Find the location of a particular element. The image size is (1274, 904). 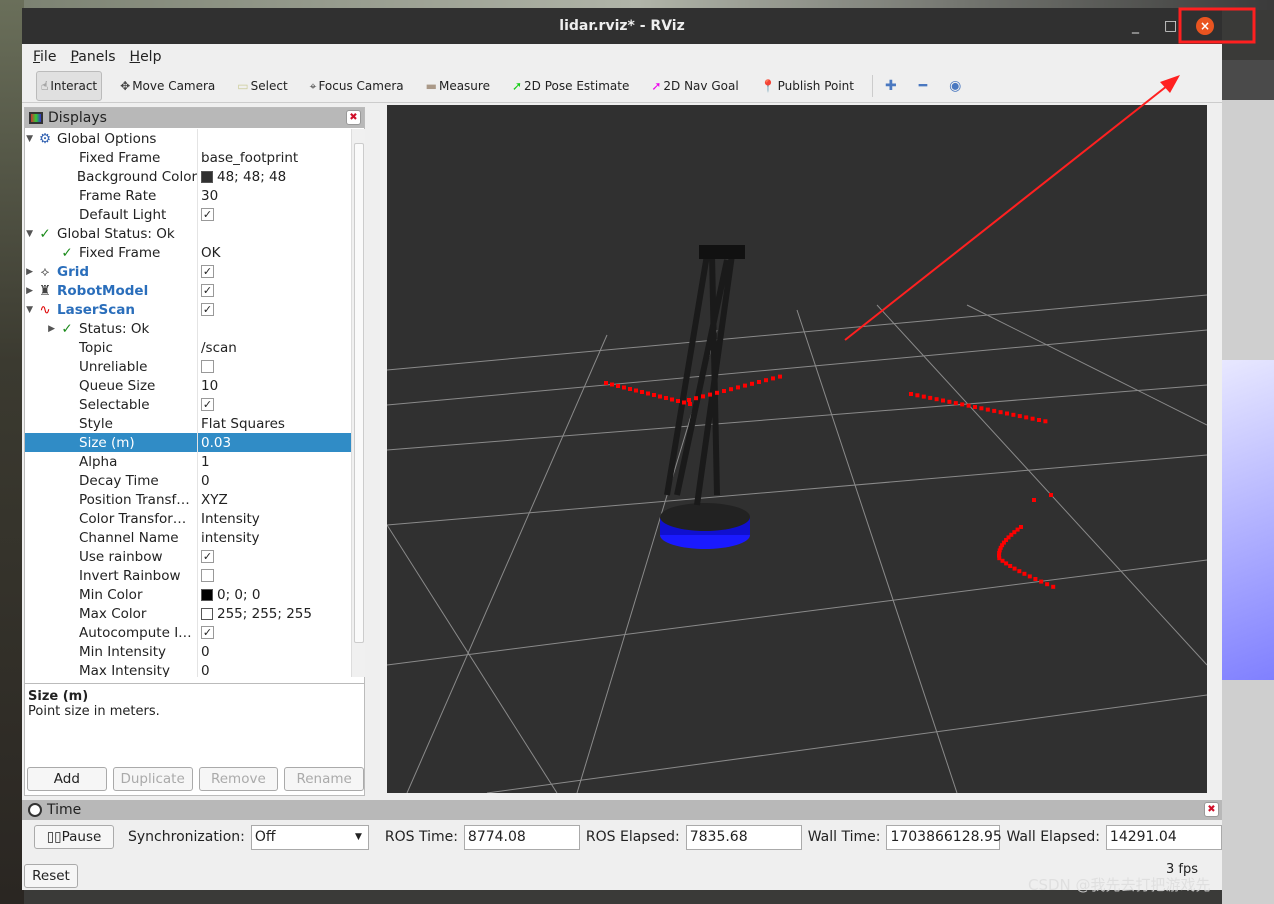

annotation-box is located at coordinates (1217, 25).